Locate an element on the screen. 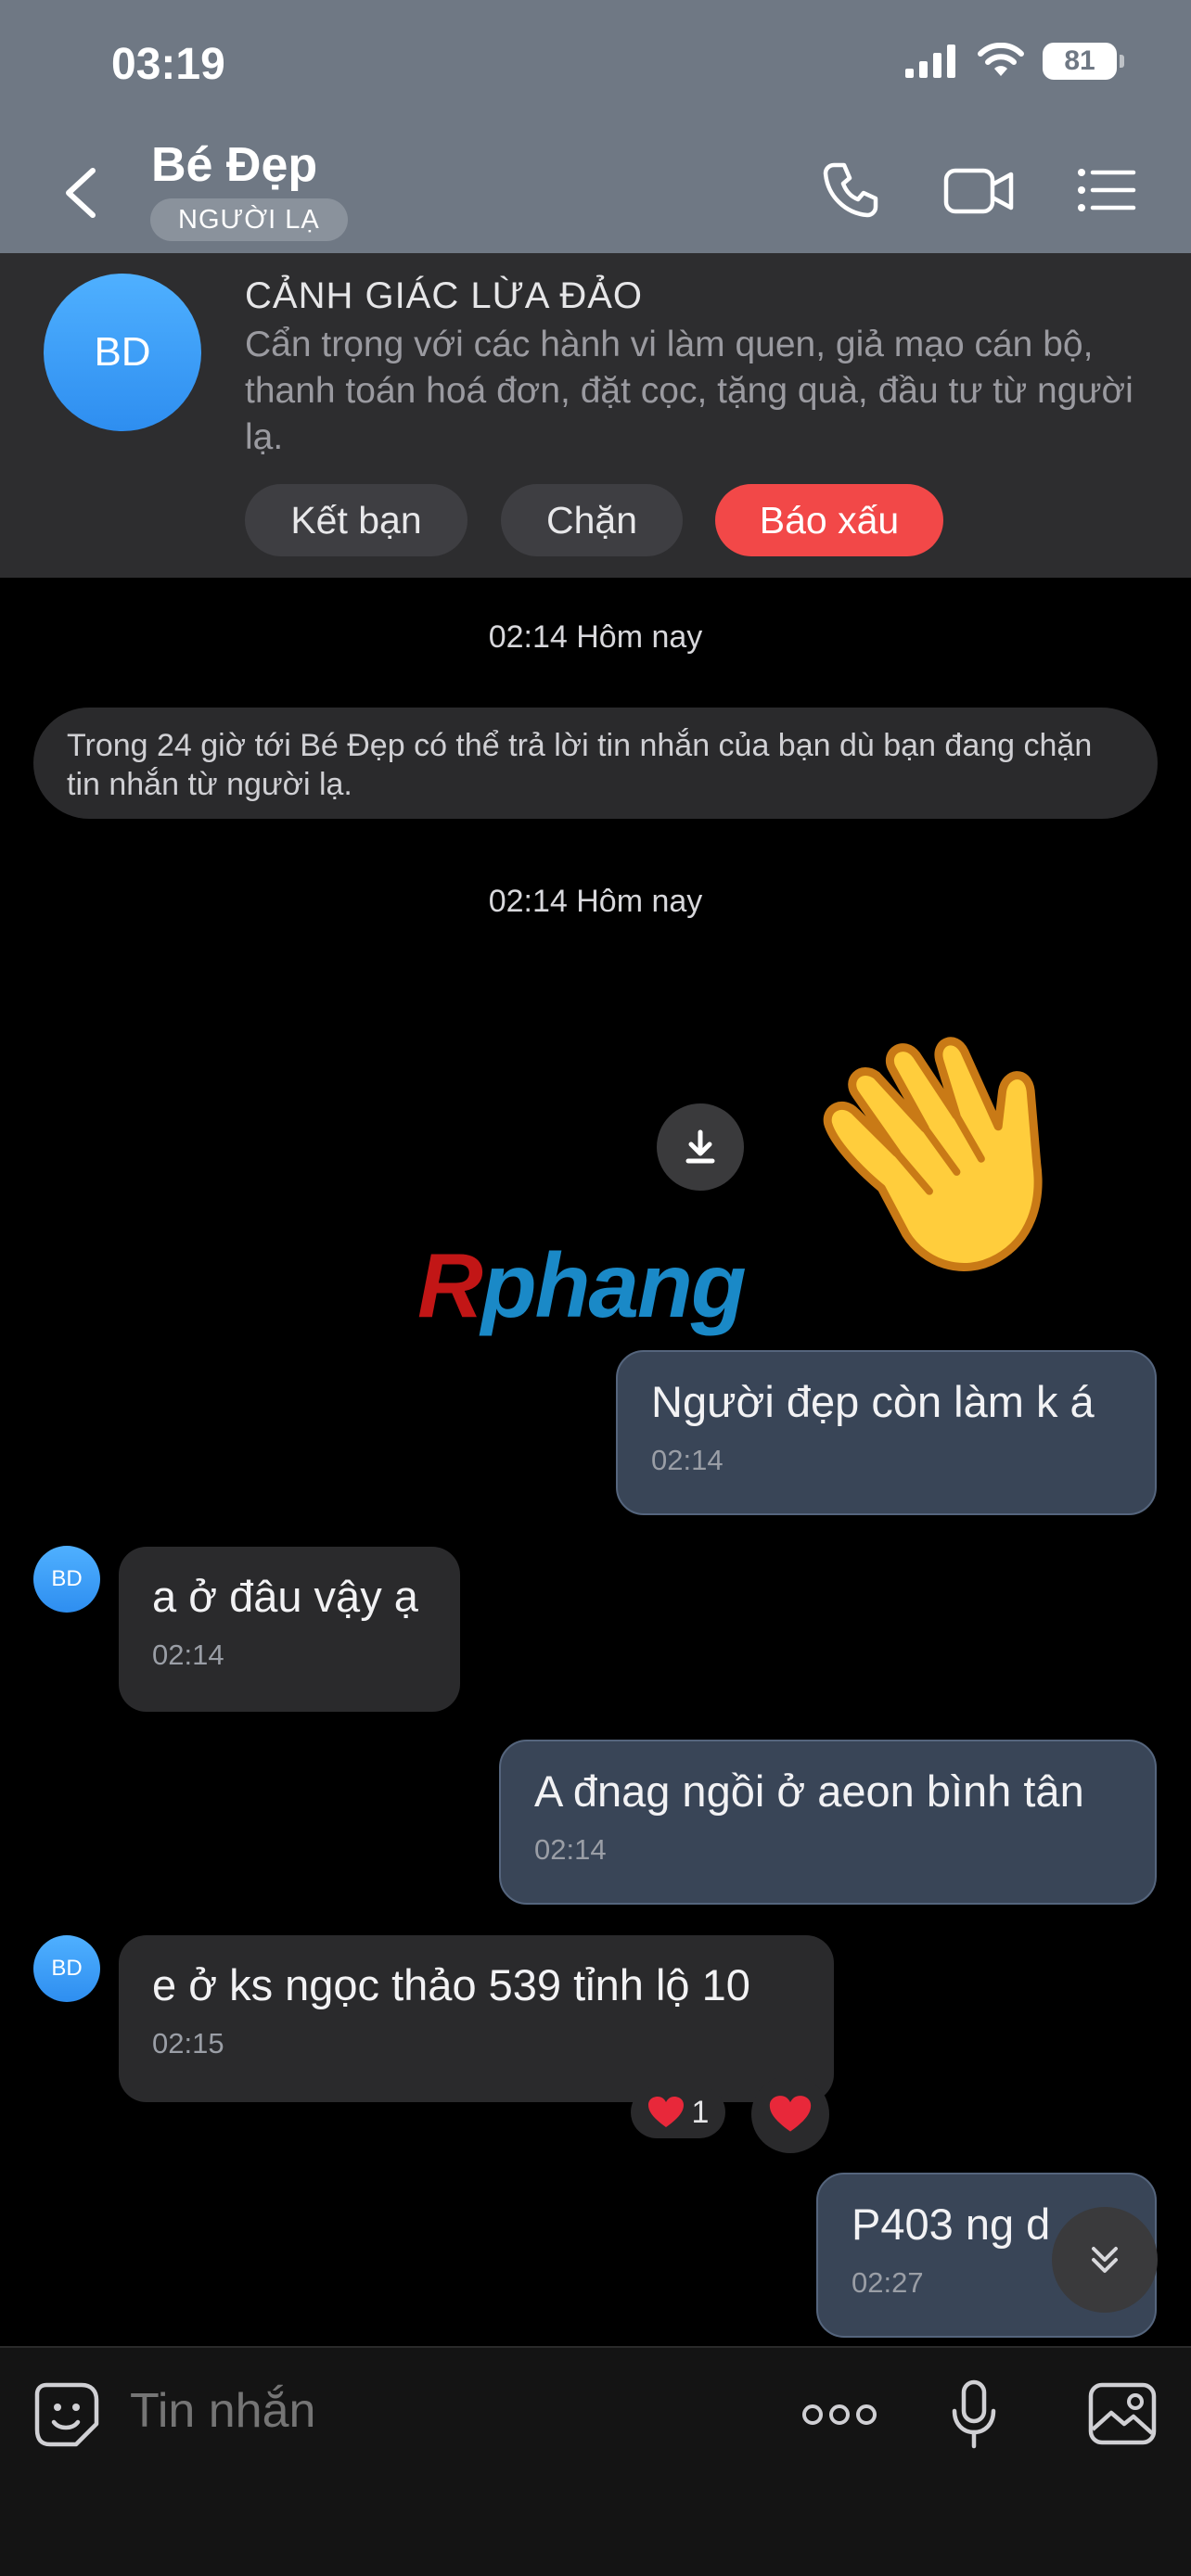 This screenshot has height=2576, width=1191. contact-name: Bé Đẹp is located at coordinates (234, 165).